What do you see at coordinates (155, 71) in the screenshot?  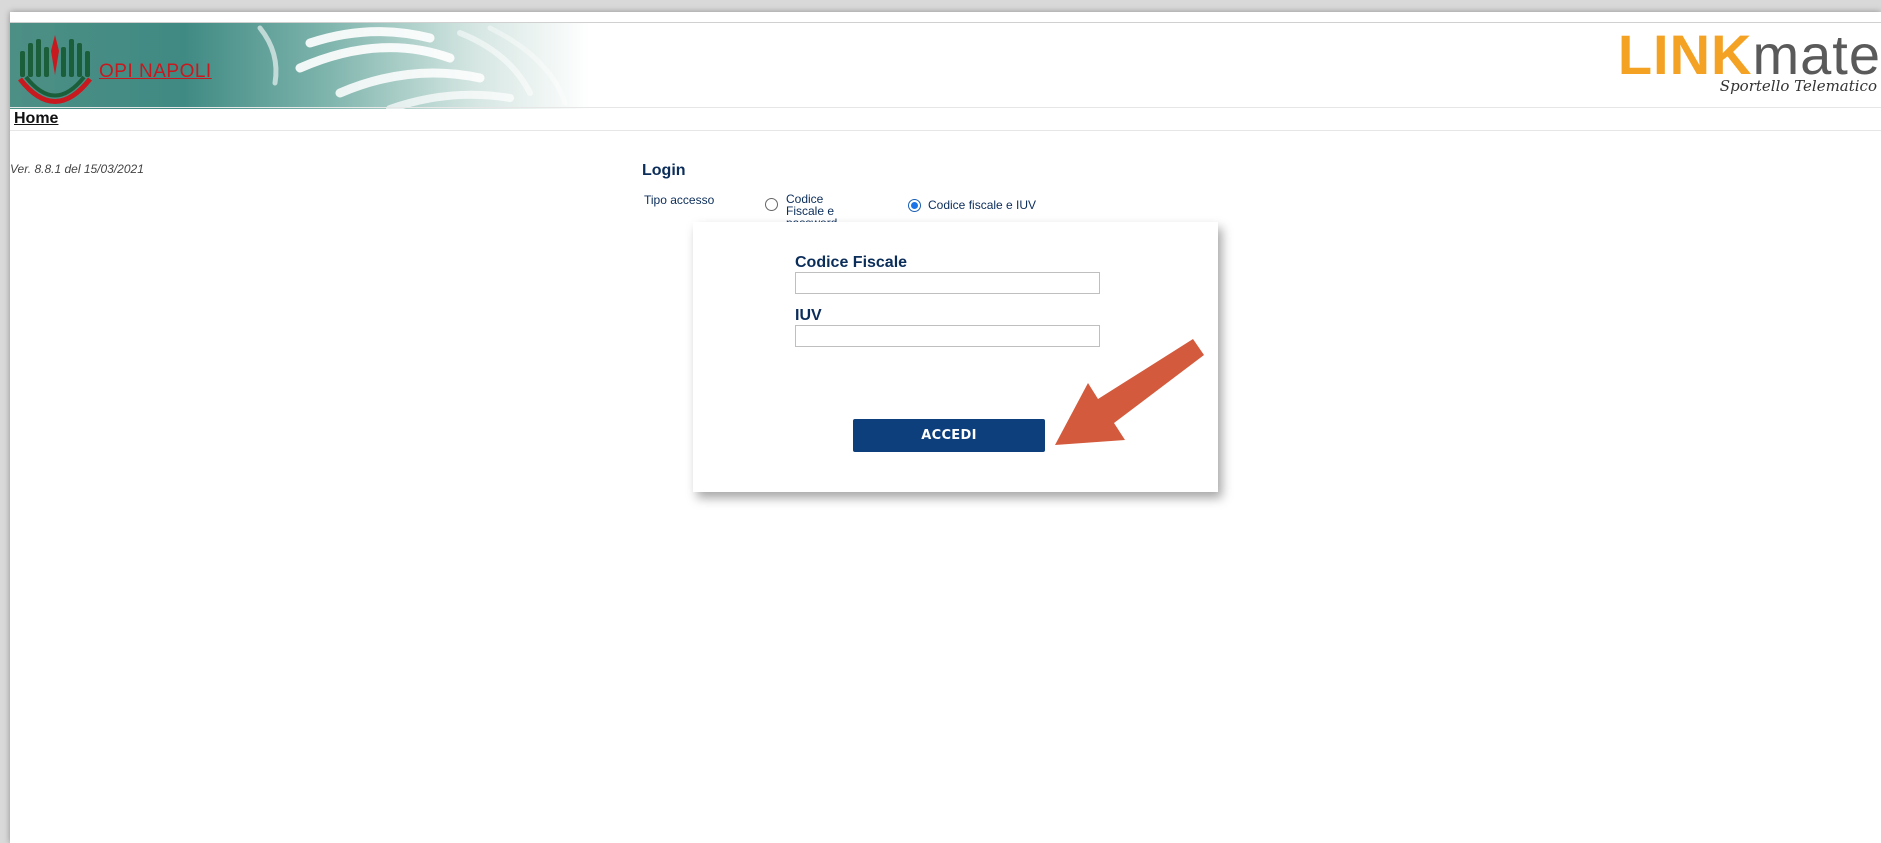 I see `org-name: OPI NAPOLI` at bounding box center [155, 71].